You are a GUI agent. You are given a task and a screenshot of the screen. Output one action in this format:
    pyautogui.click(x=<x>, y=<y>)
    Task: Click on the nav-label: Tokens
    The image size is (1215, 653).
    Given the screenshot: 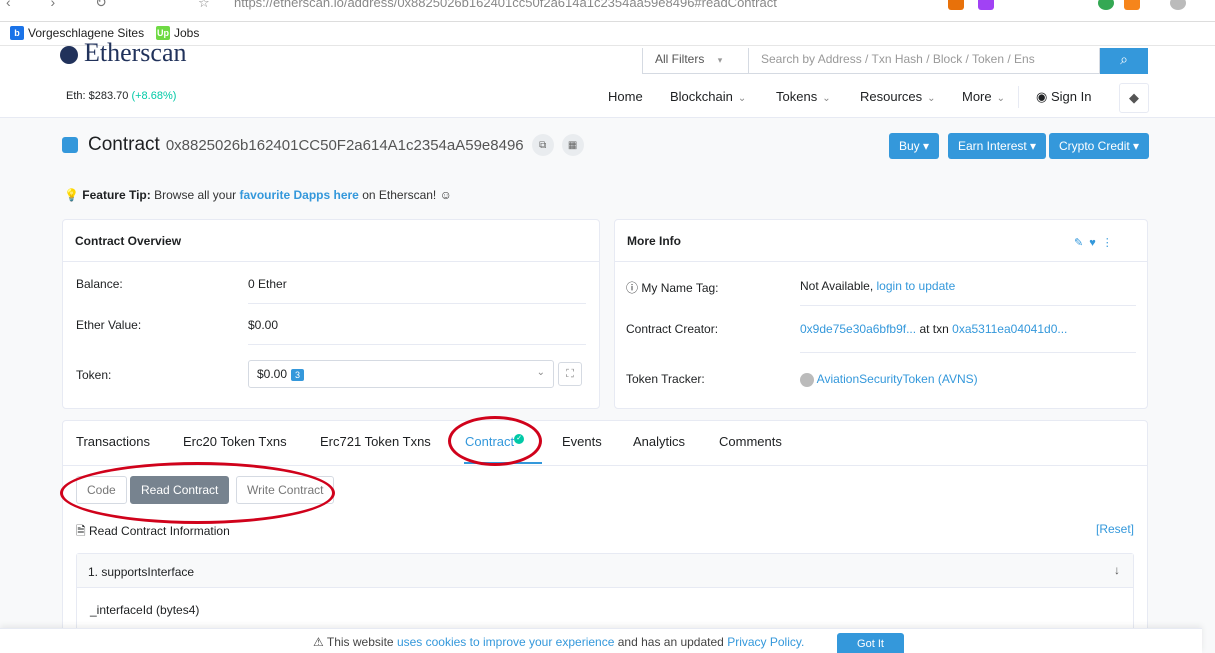 What is the action you would take?
    pyautogui.click(x=797, y=96)
    